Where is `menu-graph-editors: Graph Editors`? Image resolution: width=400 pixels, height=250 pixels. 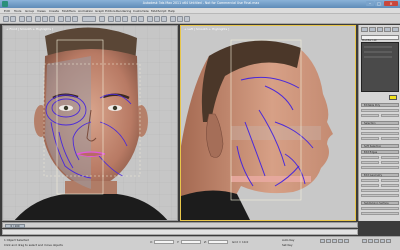
menu-graph-editors: Graph Editors is located at coordinates (105, 11).